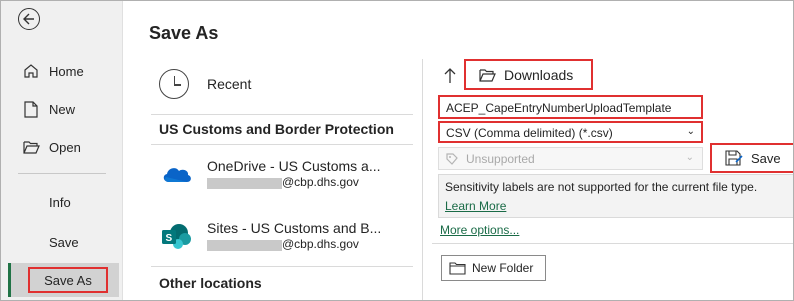 The width and height of the screenshot is (794, 301). I want to click on nav-label-info: Info, so click(60, 202).